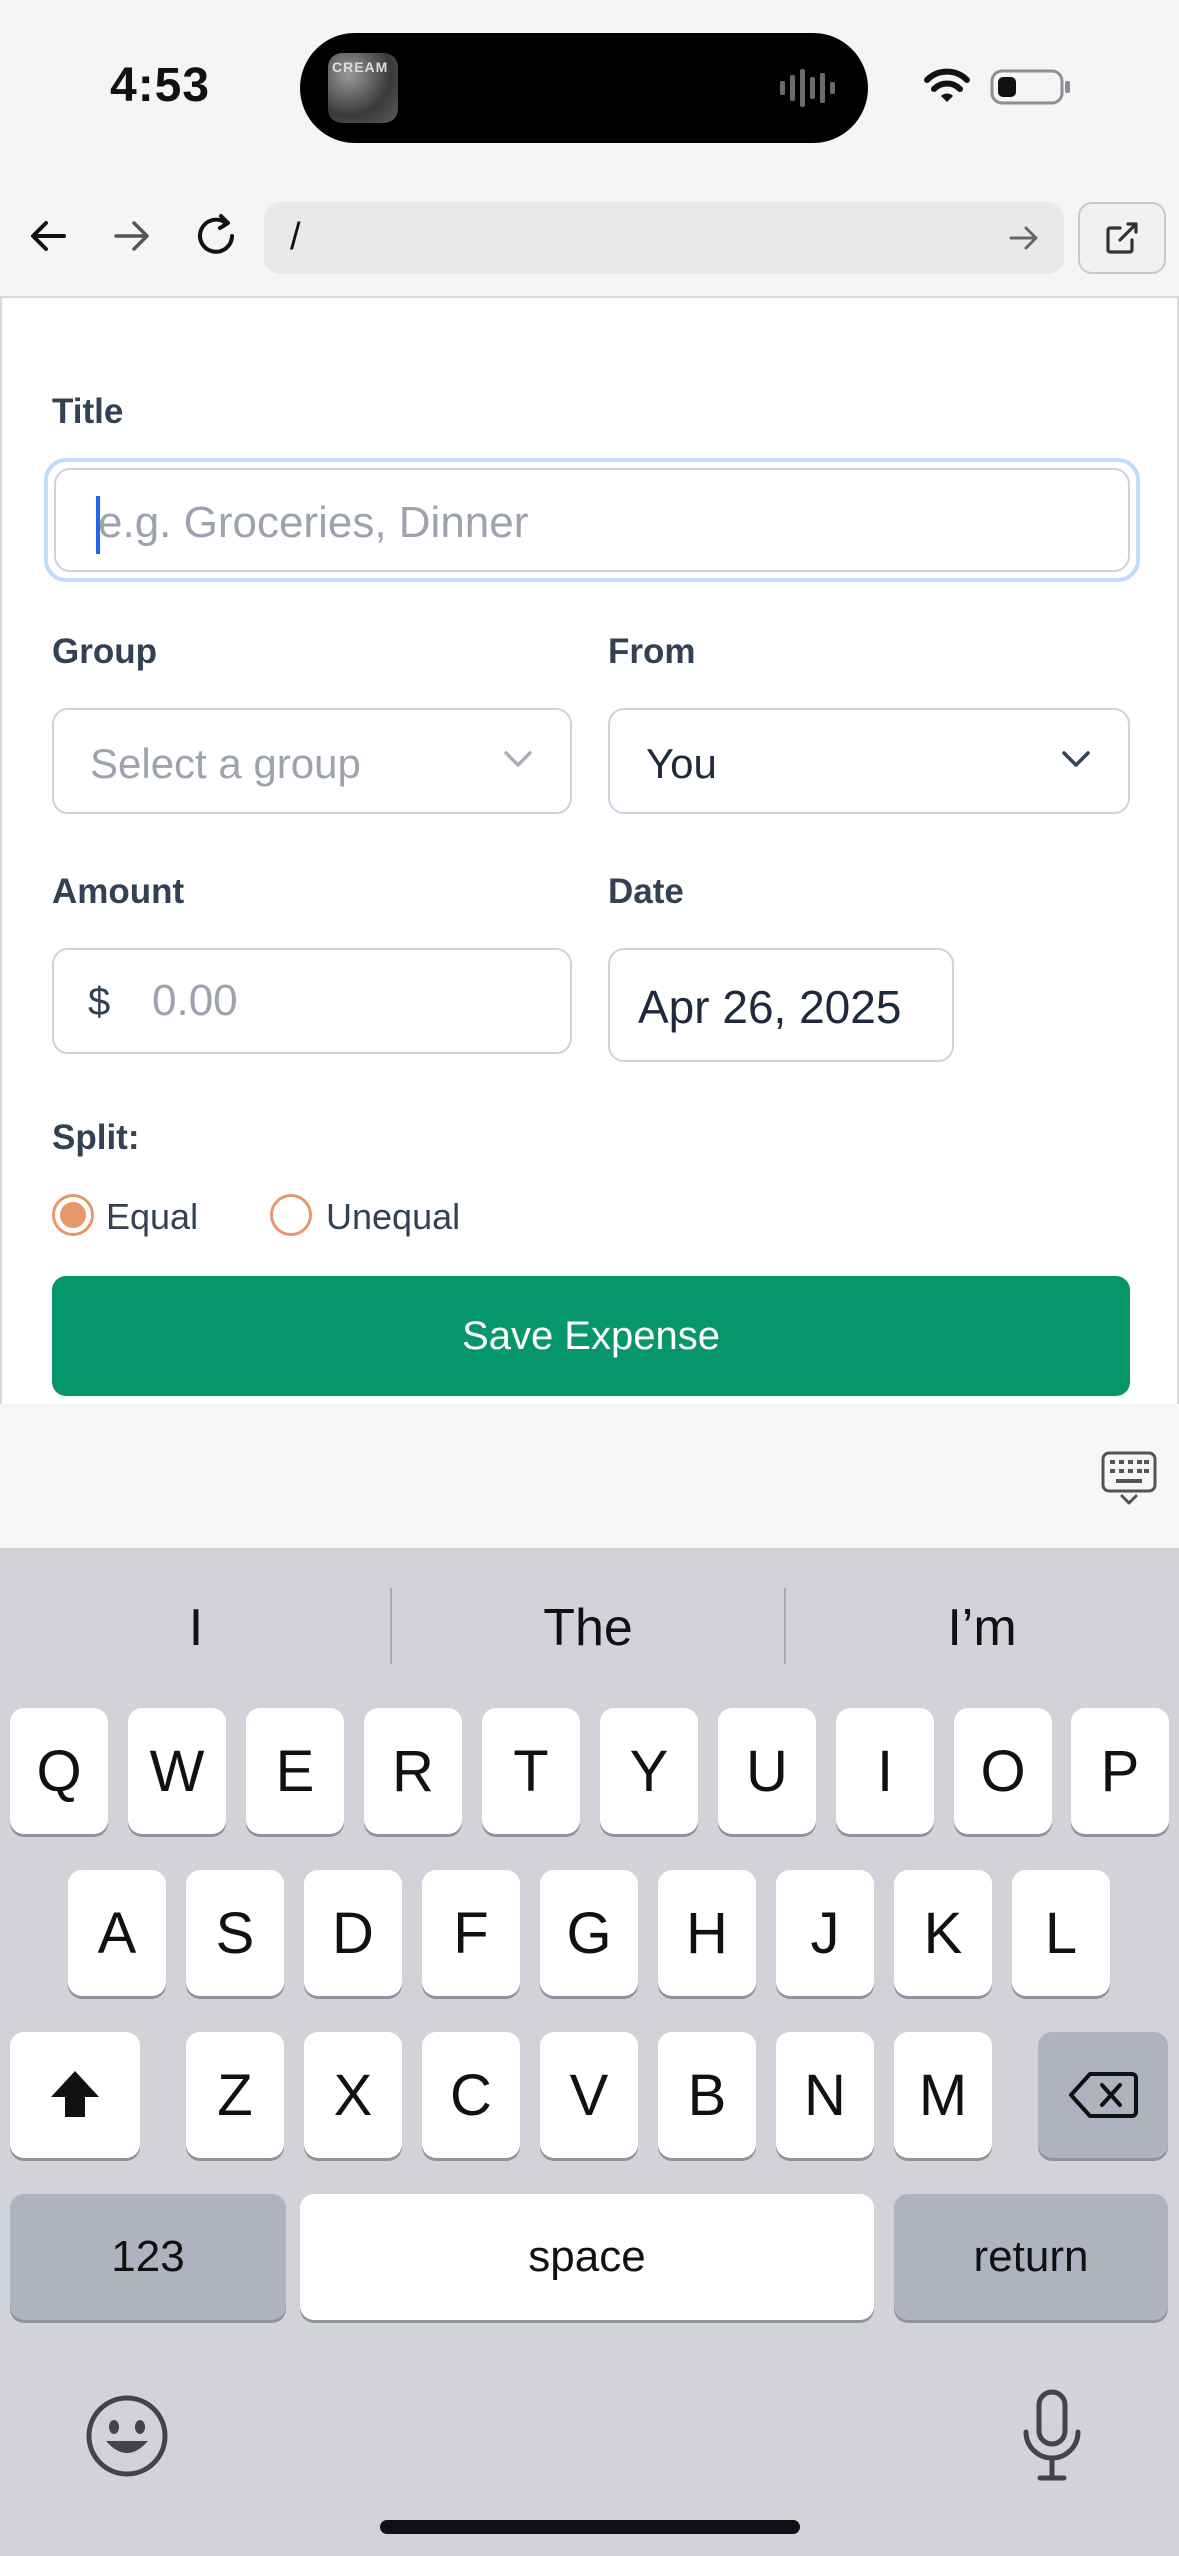 This screenshot has width=1179, height=2556. Describe the element at coordinates (807, 88) in the screenshot. I see `audio-wave-icon` at that location.